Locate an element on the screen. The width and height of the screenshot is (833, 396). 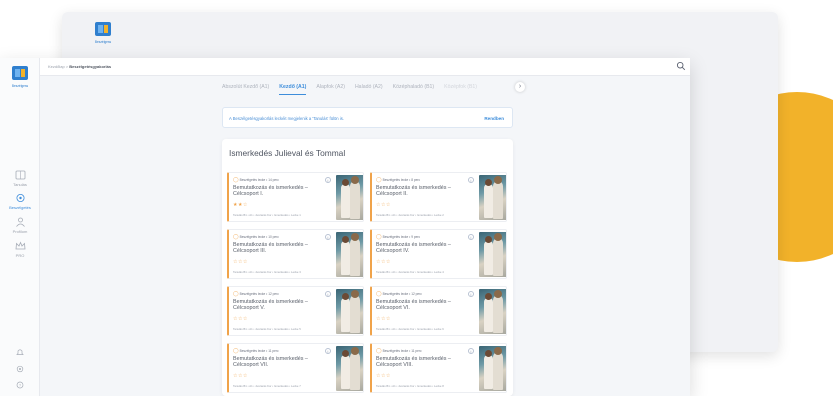
chat-icon is located at coordinates (20, 198).